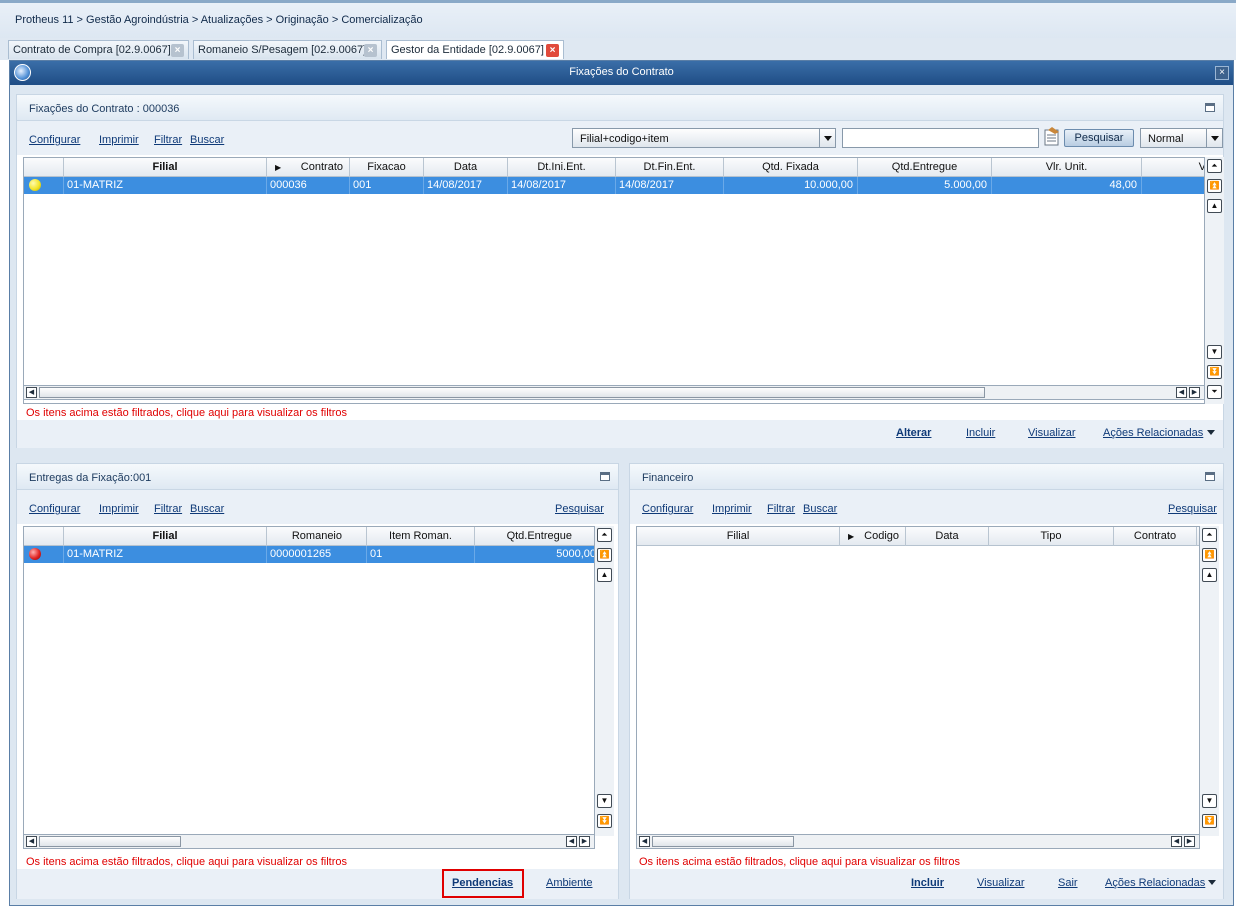  What do you see at coordinates (1052, 137) in the screenshot?
I see `notepad-icon` at bounding box center [1052, 137].